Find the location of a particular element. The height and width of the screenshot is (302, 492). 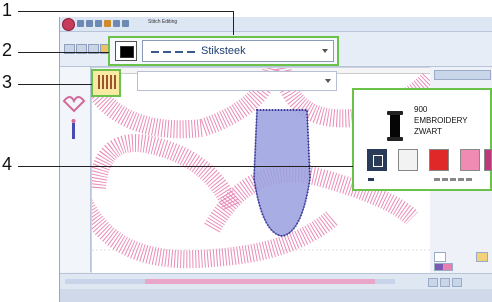

title-bar: Stitch Editing is located at coordinates (276, 24).